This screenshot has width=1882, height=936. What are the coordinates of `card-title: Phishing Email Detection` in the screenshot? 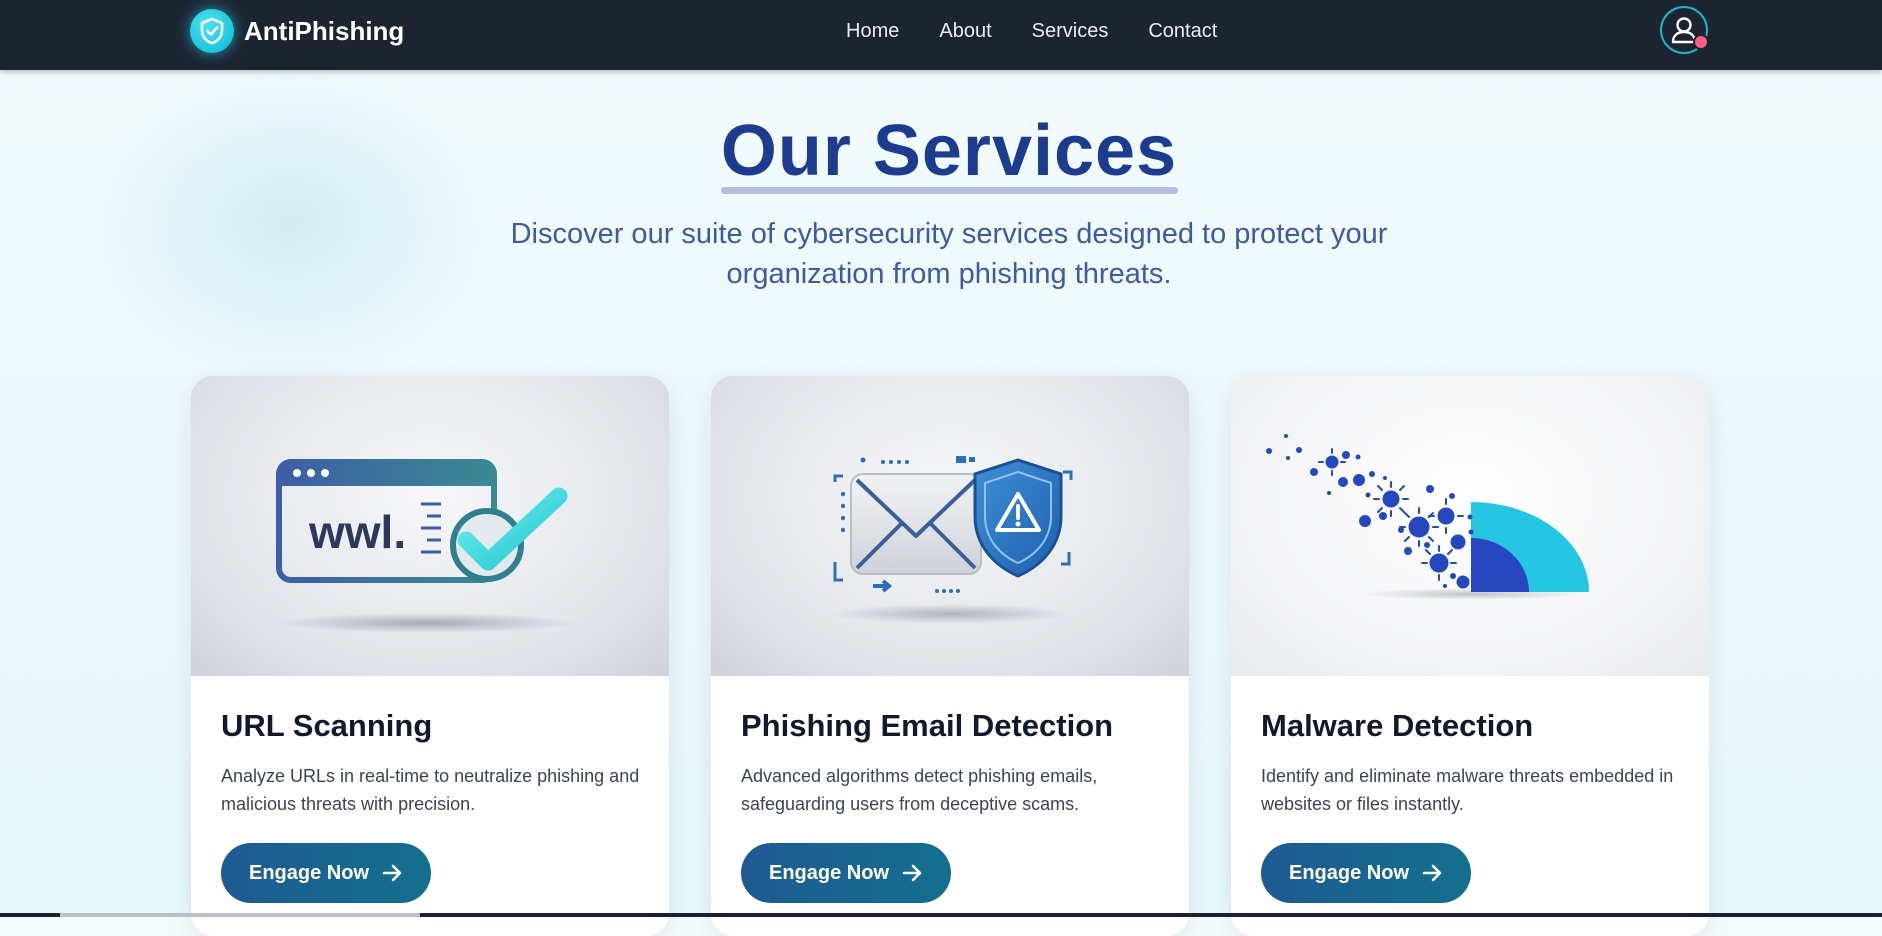 It's located at (927, 725).